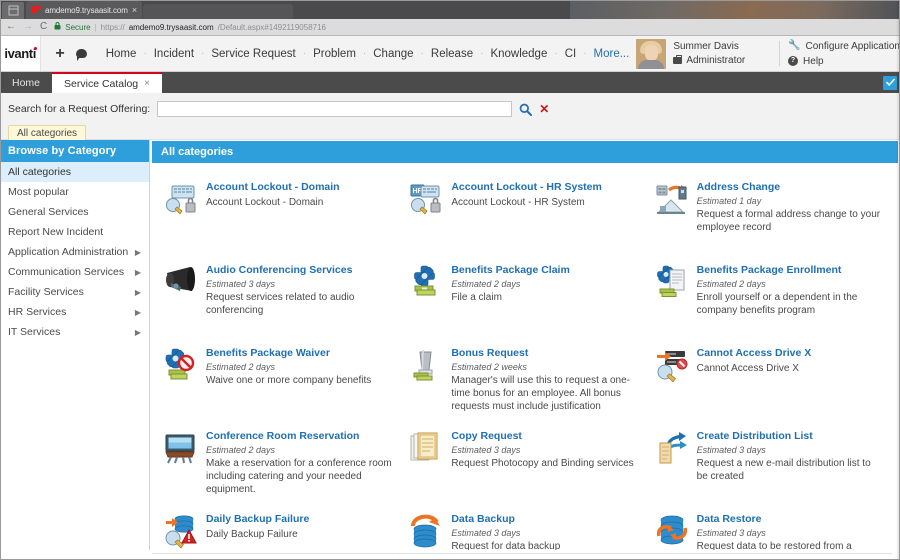 The width and height of the screenshot is (900, 560). What do you see at coordinates (518, 54) in the screenshot?
I see `nav-link-knowledge: Knowledge` at bounding box center [518, 54].